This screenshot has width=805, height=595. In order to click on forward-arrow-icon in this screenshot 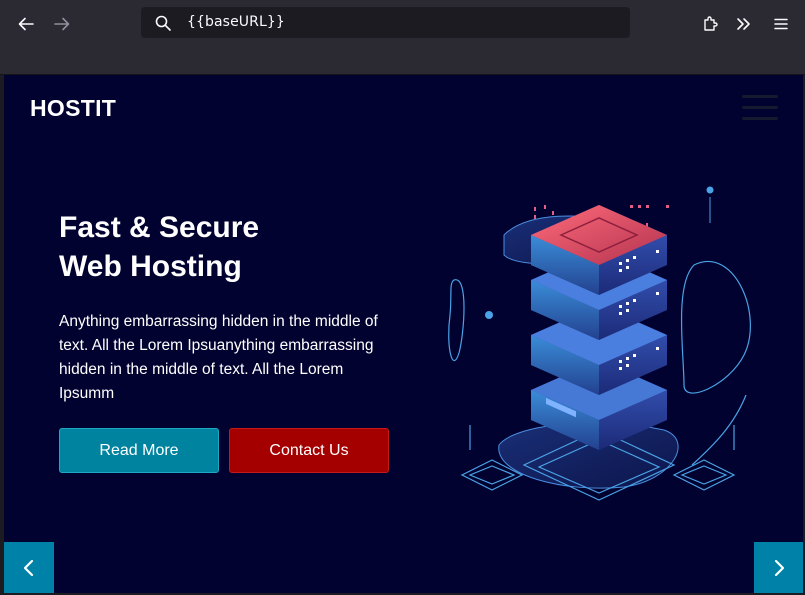, I will do `click(62, 24)`.